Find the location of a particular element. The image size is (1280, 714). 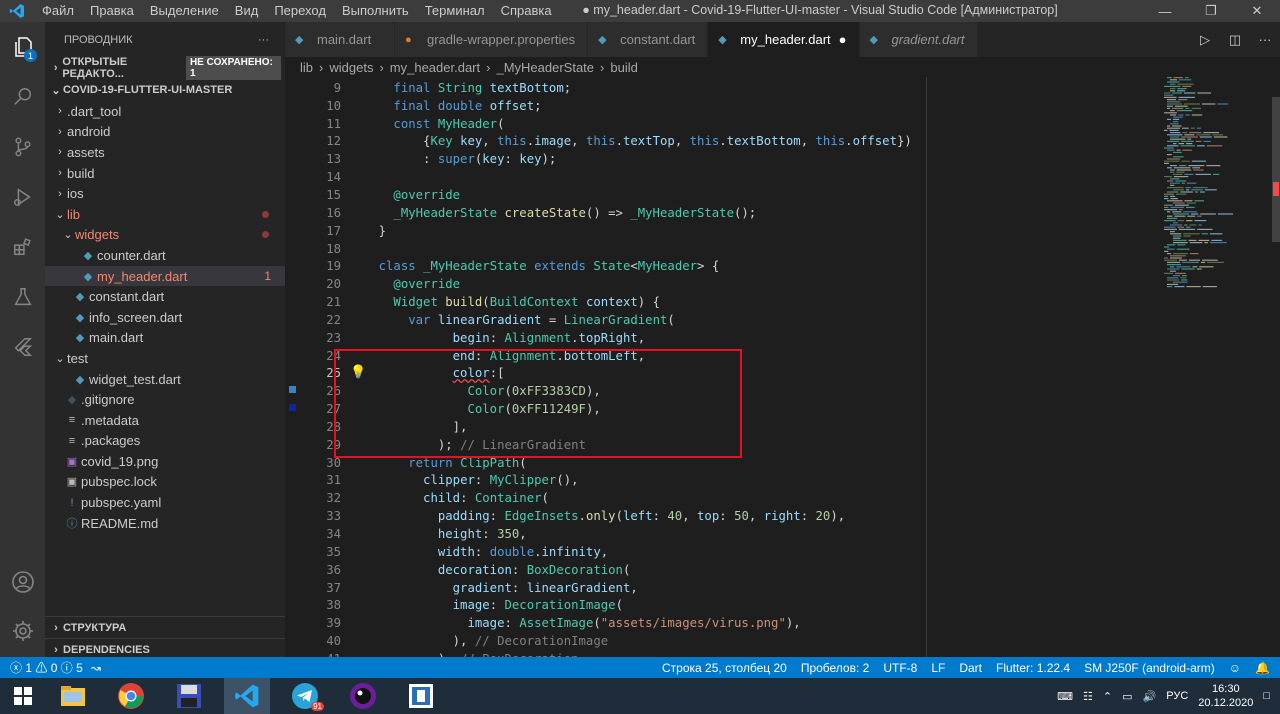

code-line: 23 begin: Alignment.topRight, is located at coordinates (722, 338).